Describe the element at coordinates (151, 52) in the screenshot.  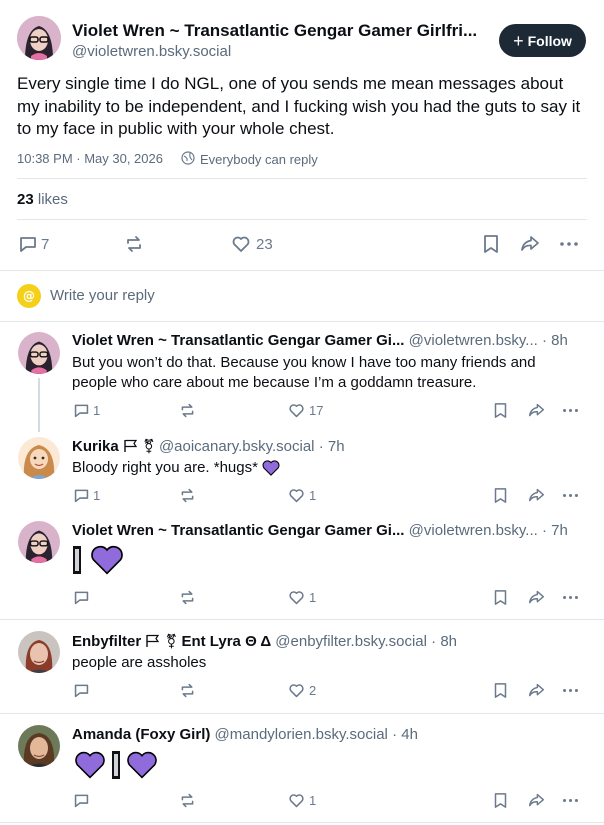
I see `author-handle: @violetwren.bsky.social` at that location.